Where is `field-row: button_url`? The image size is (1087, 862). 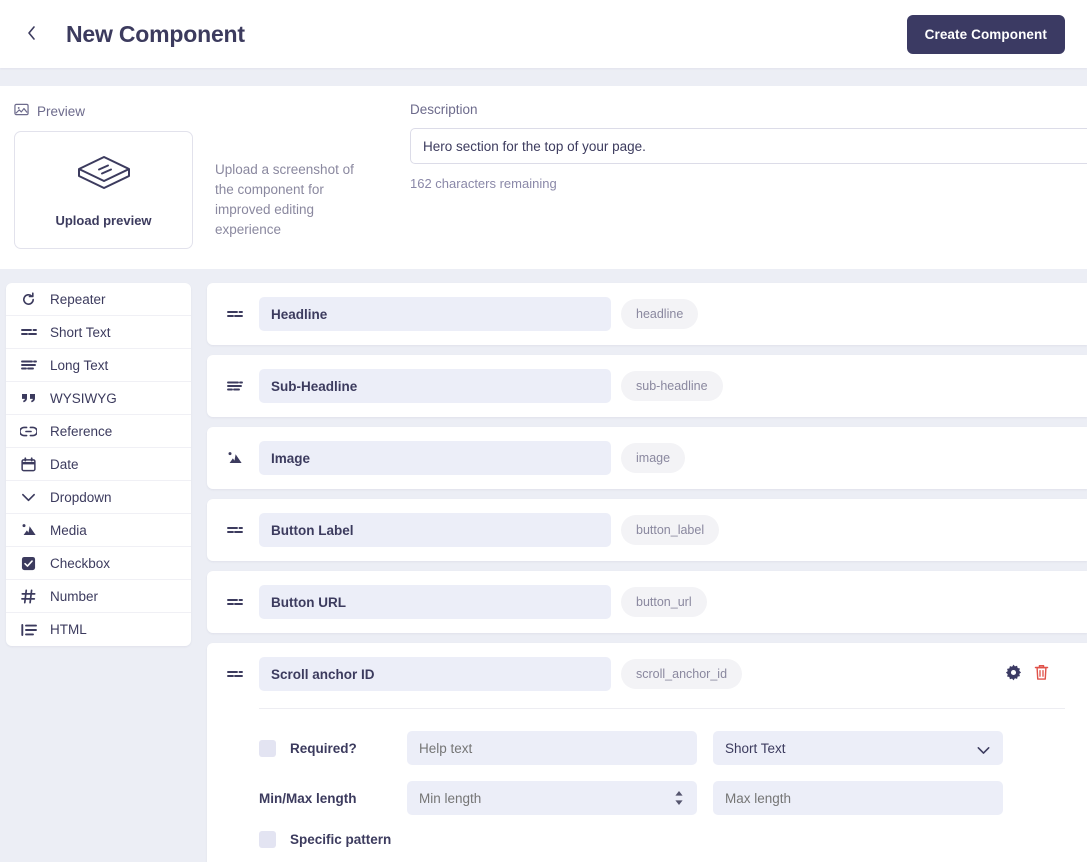 field-row: button_url is located at coordinates (647, 602).